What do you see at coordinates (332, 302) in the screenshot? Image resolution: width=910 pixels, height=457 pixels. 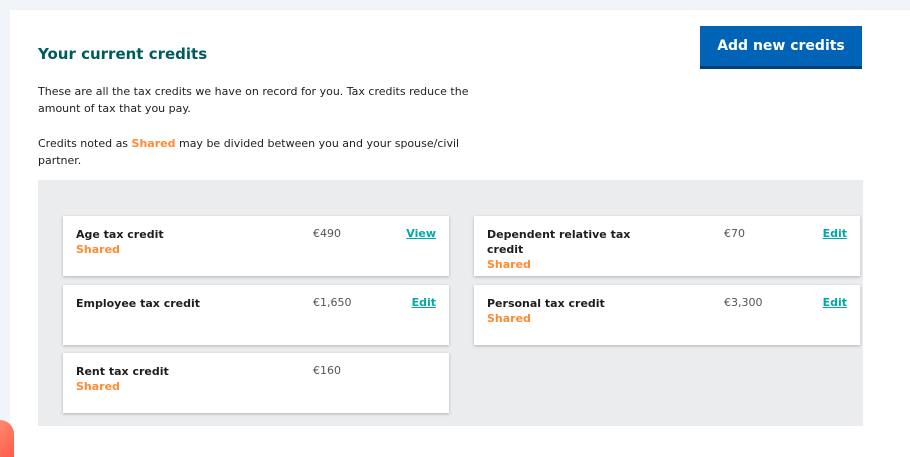 I see `credit-amount: €1,650` at bounding box center [332, 302].